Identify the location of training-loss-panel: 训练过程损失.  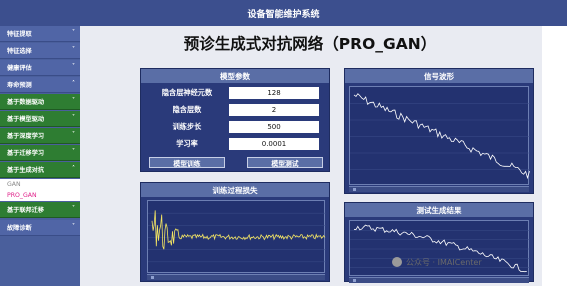
(235, 232).